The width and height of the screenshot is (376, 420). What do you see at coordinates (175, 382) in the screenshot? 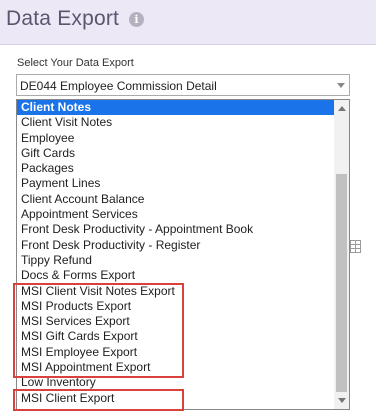
I see `option-low-inventory: Low Inventory` at bounding box center [175, 382].